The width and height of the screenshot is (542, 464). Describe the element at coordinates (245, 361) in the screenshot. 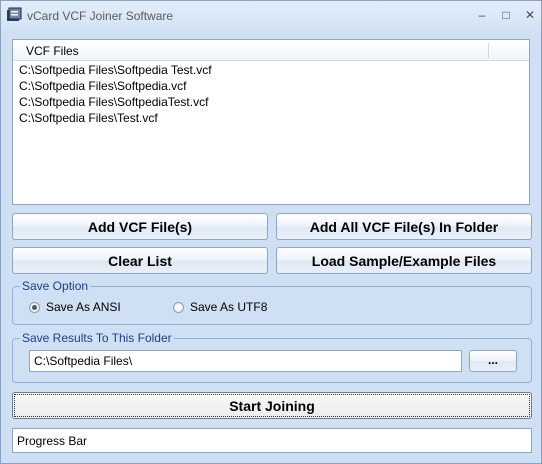

I see `save-folder-input` at that location.